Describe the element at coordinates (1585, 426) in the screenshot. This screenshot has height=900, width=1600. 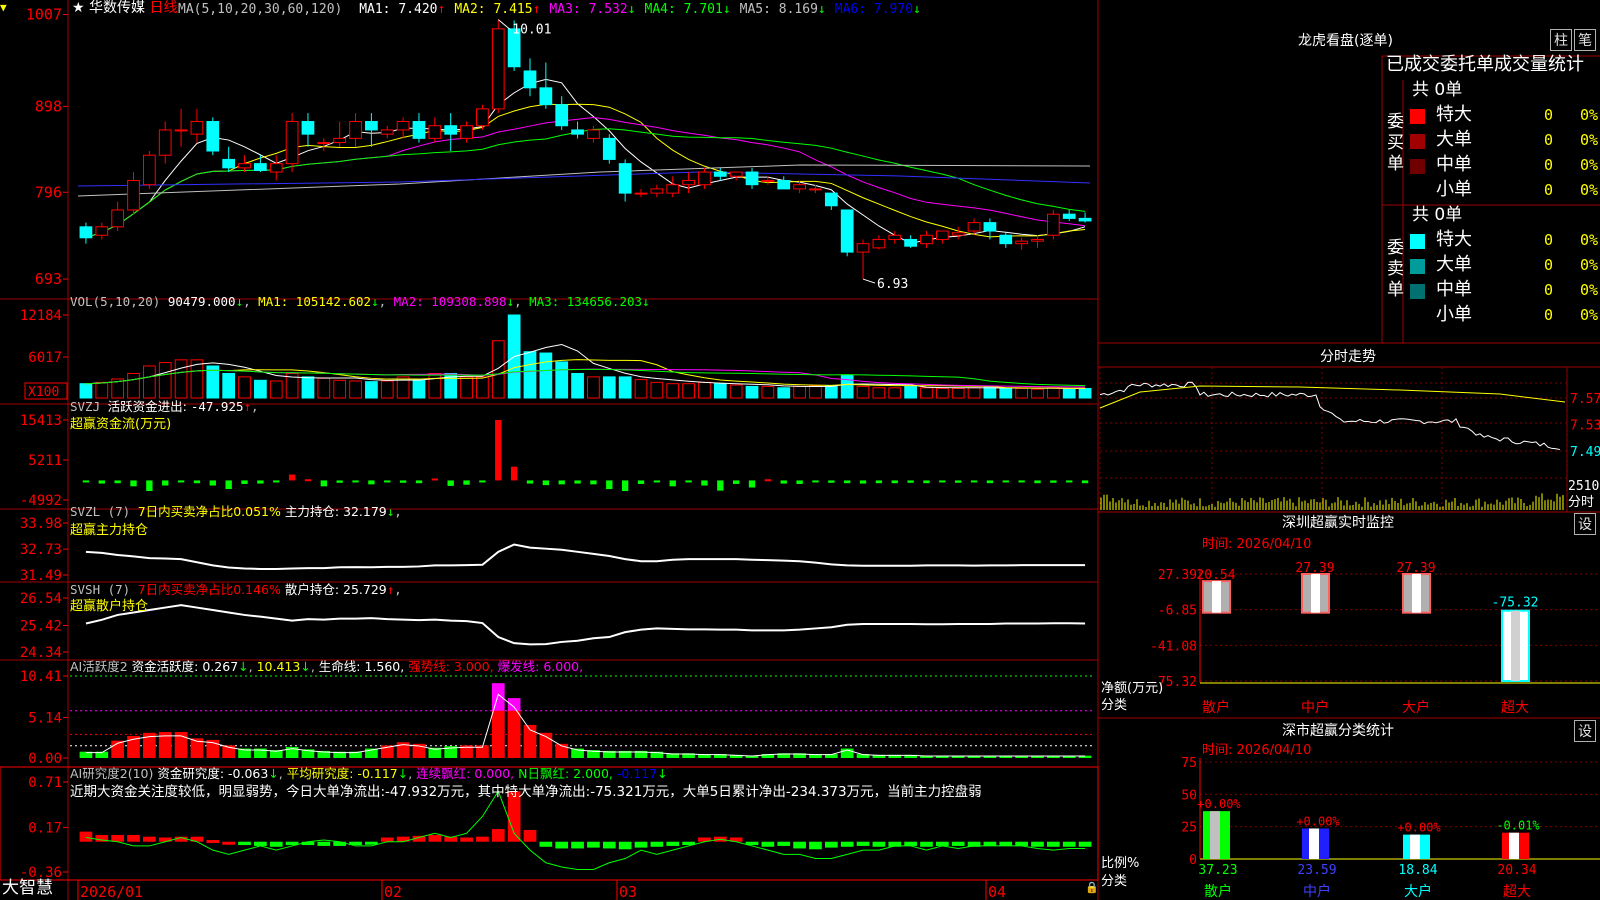
I see `intraday-tick-label: 7.53` at that location.